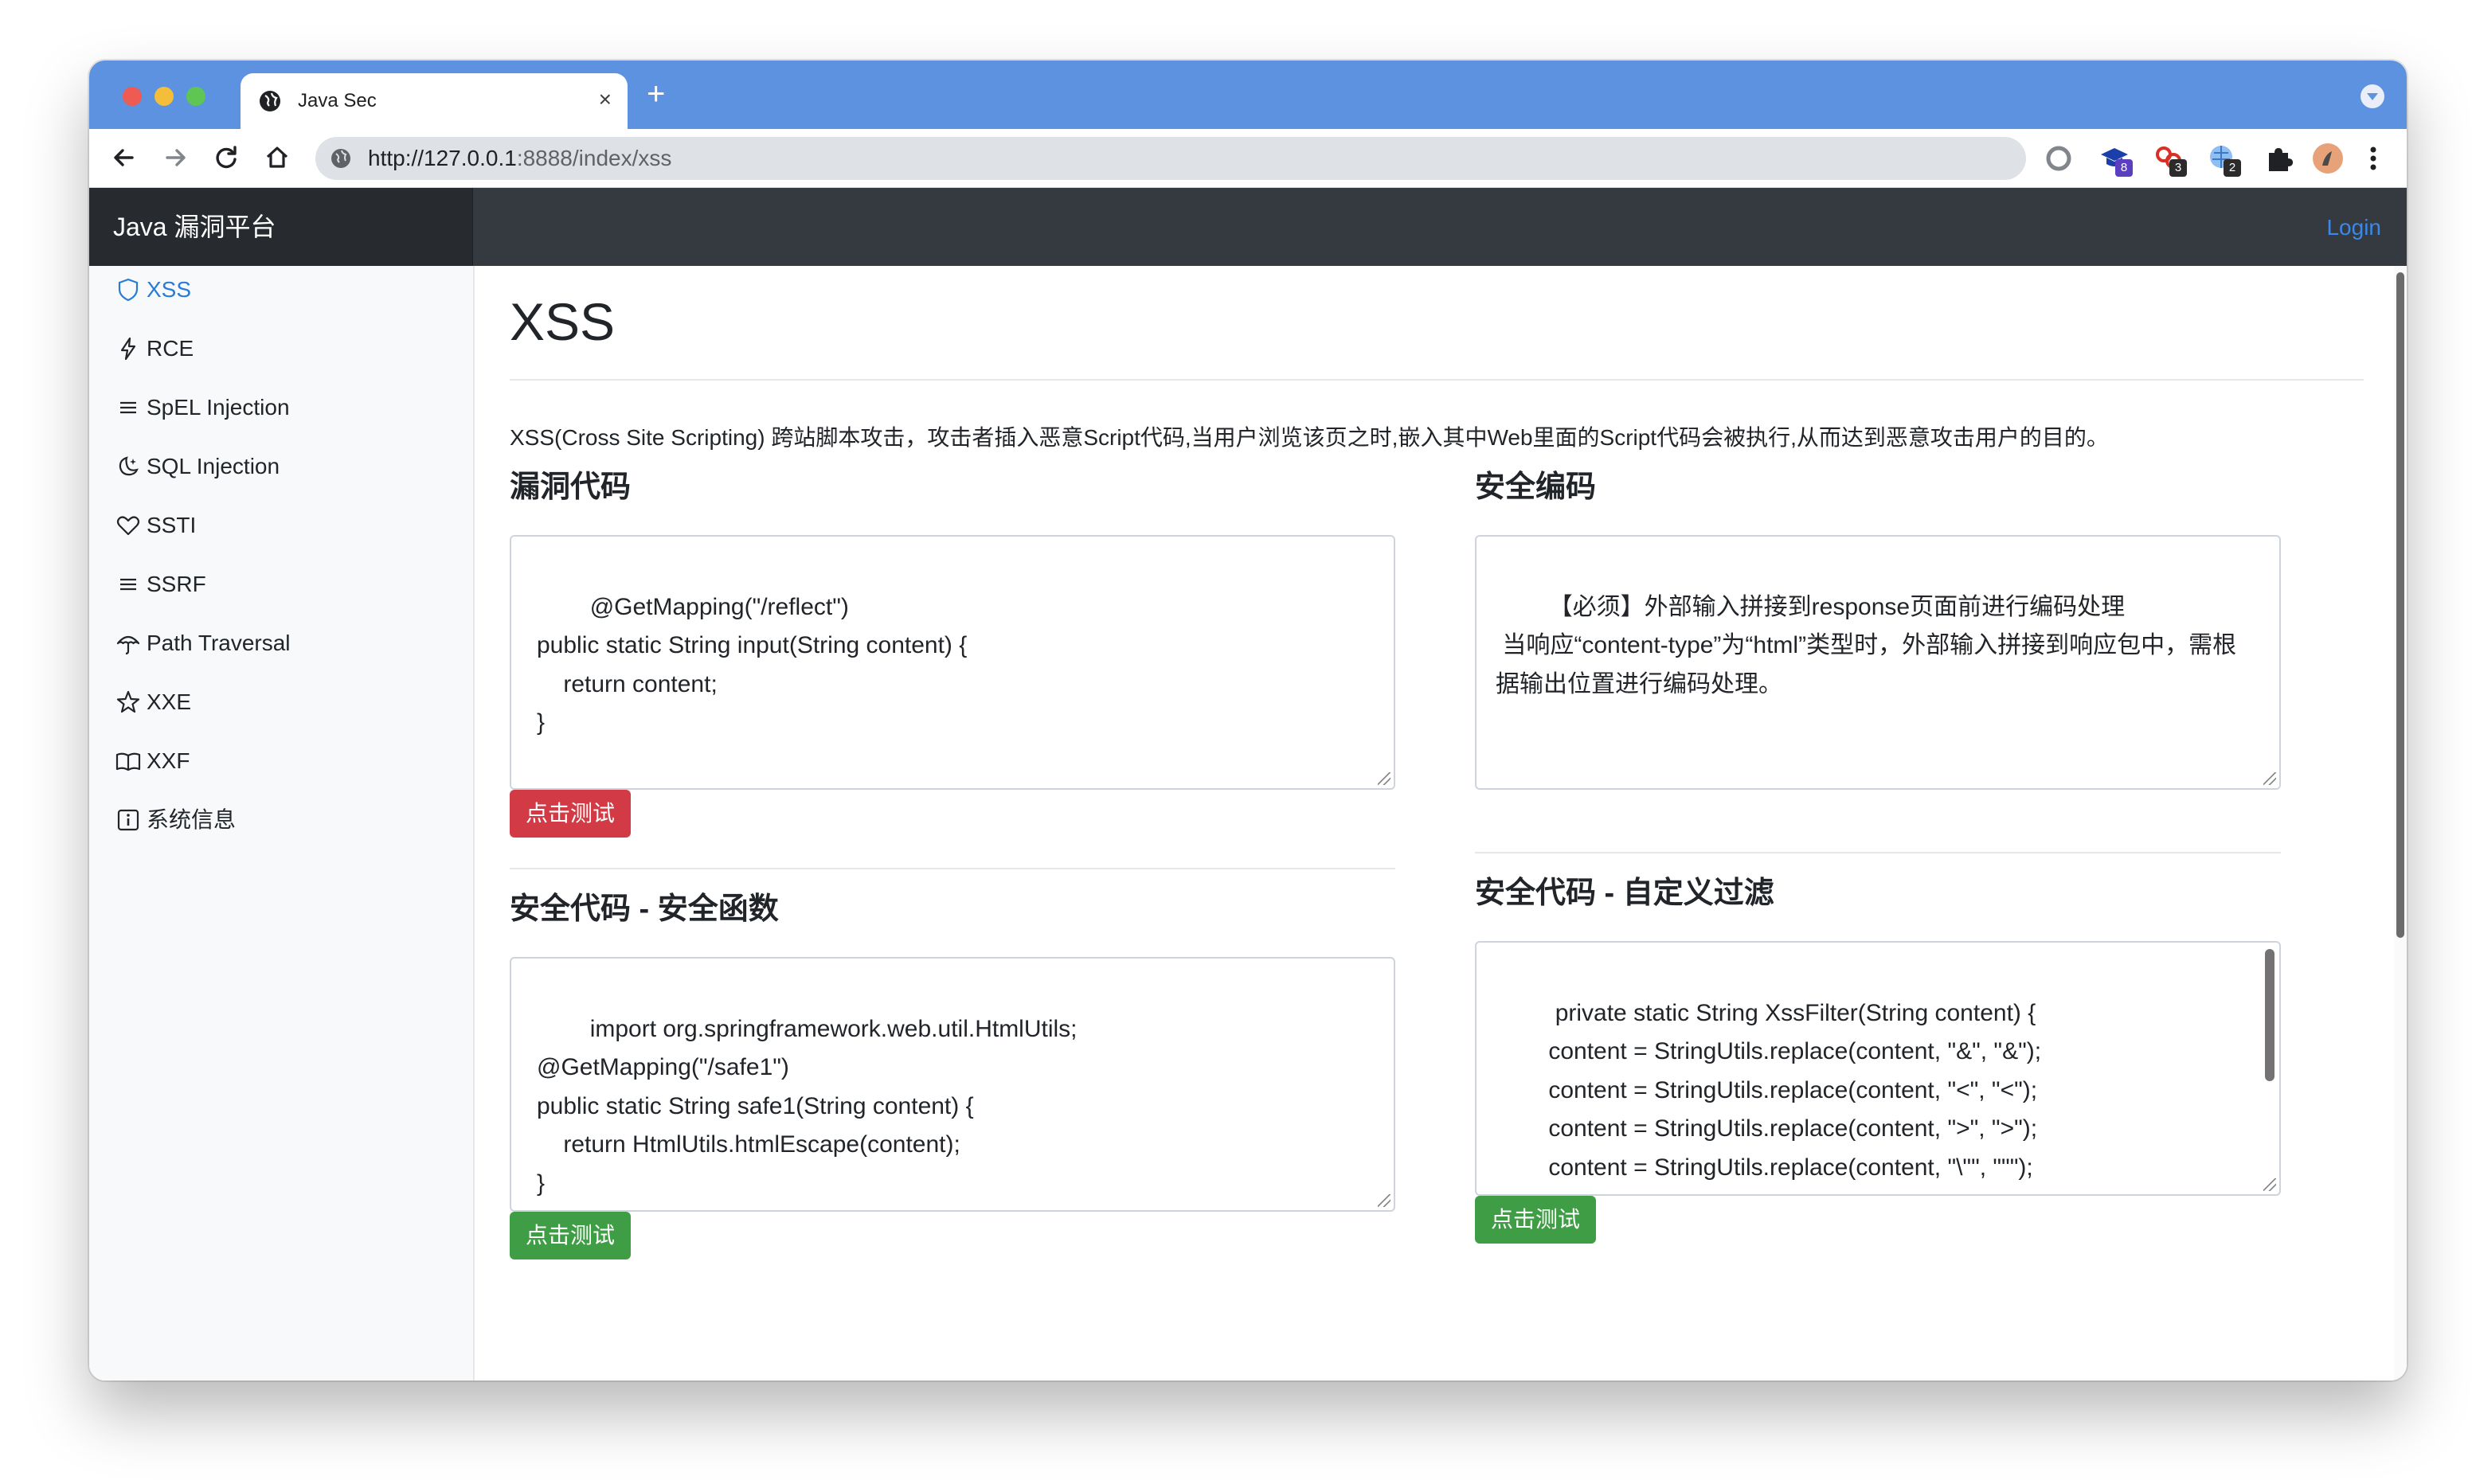 This screenshot has width=2472, height=1484. What do you see at coordinates (155, 525) in the screenshot?
I see `sidebar-item-ssti: SSTI` at bounding box center [155, 525].